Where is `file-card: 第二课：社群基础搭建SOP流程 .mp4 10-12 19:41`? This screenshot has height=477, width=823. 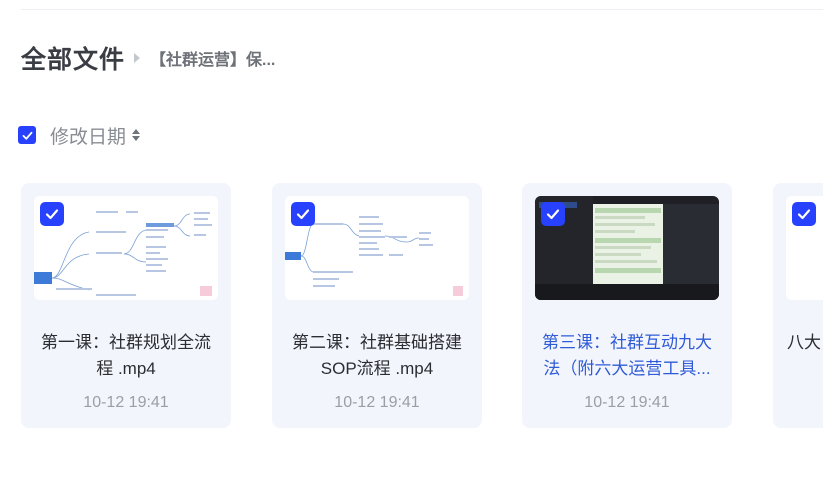 file-card: 第二课：社群基础搭建SOP流程 .mp4 10-12 19:41 is located at coordinates (377, 305).